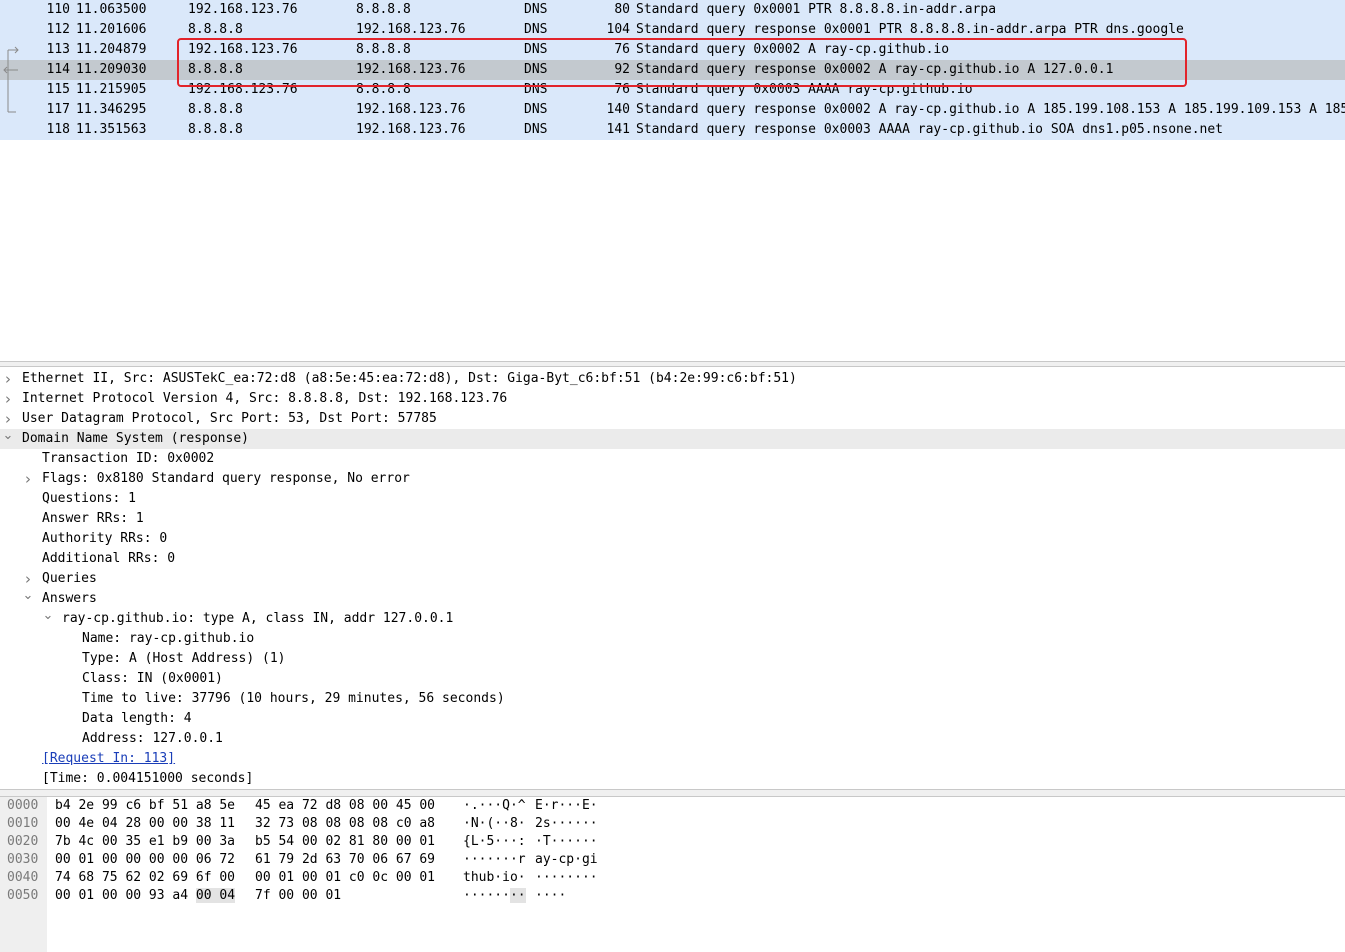 Image resolution: width=1345 pixels, height=952 pixels. I want to click on packet-time: 11.201606, so click(111, 29).